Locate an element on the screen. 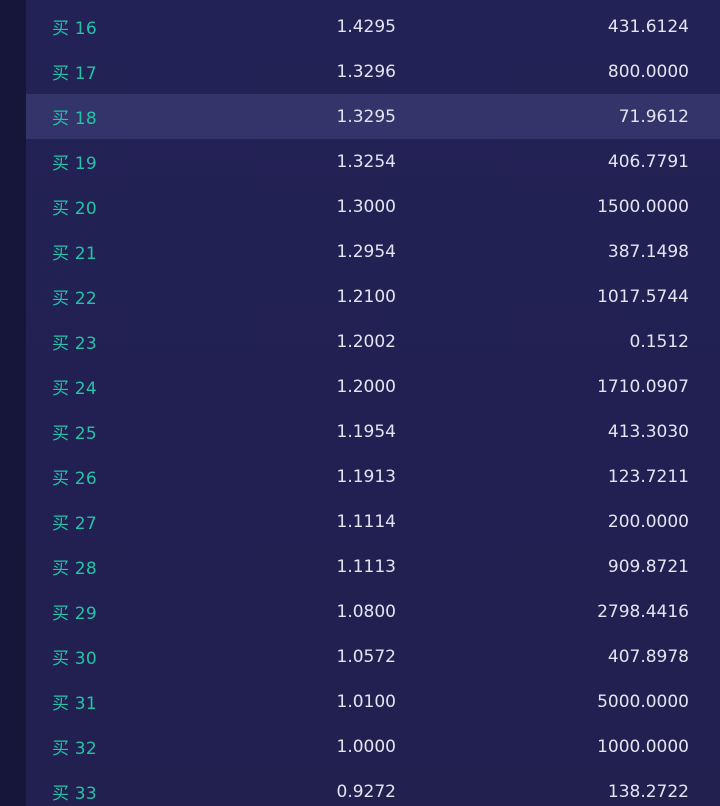 The width and height of the screenshot is (720, 806). order-amount: 387.1498 is located at coordinates (648, 251).